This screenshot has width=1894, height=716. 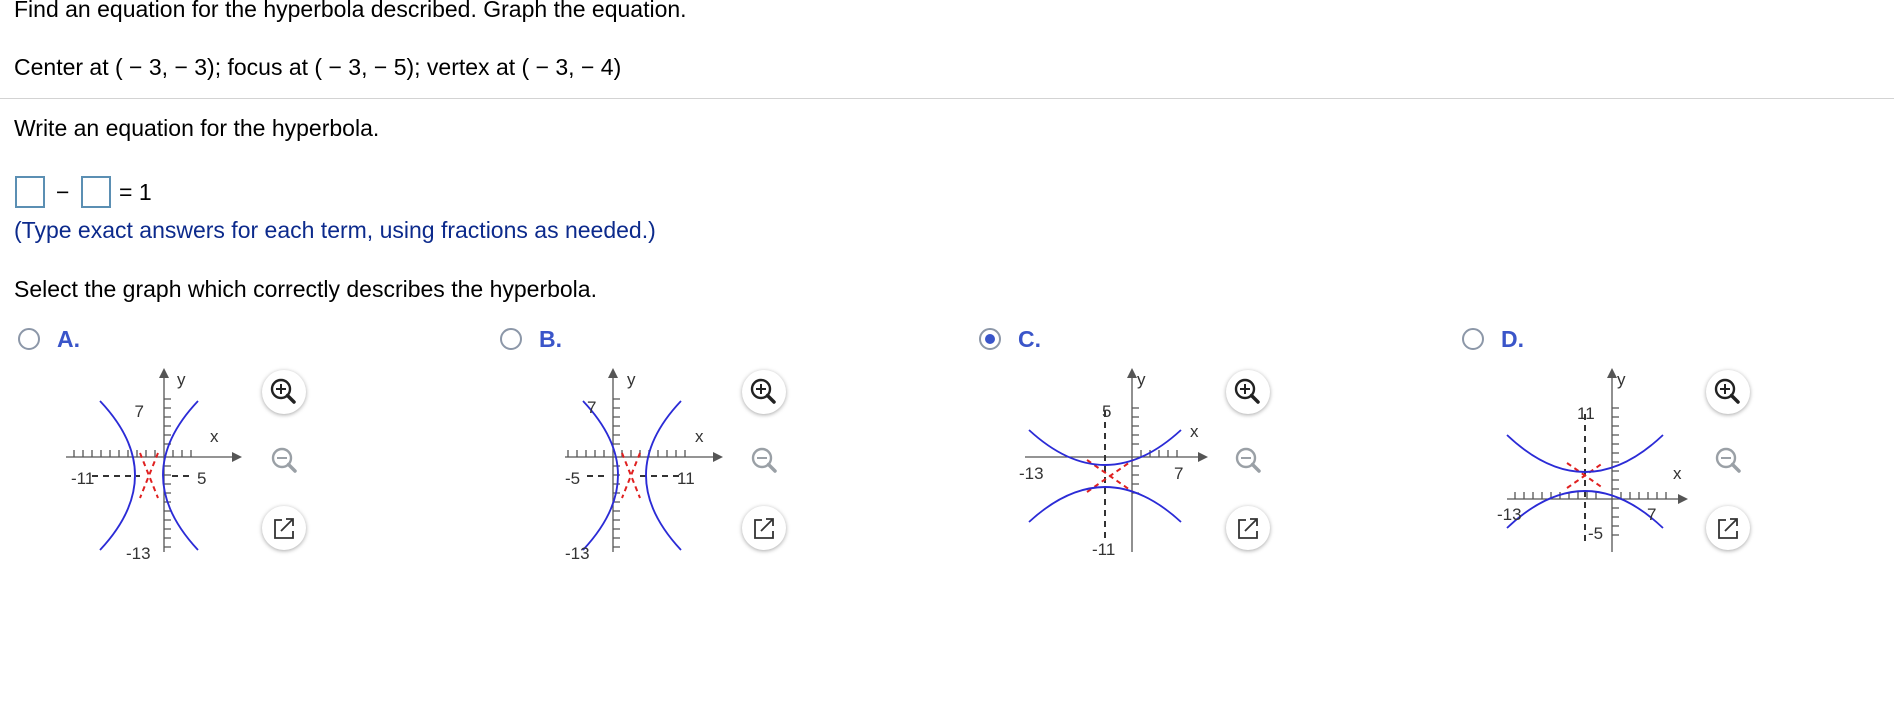 What do you see at coordinates (1512, 339) in the screenshot?
I see `option-d-label: D.` at bounding box center [1512, 339].